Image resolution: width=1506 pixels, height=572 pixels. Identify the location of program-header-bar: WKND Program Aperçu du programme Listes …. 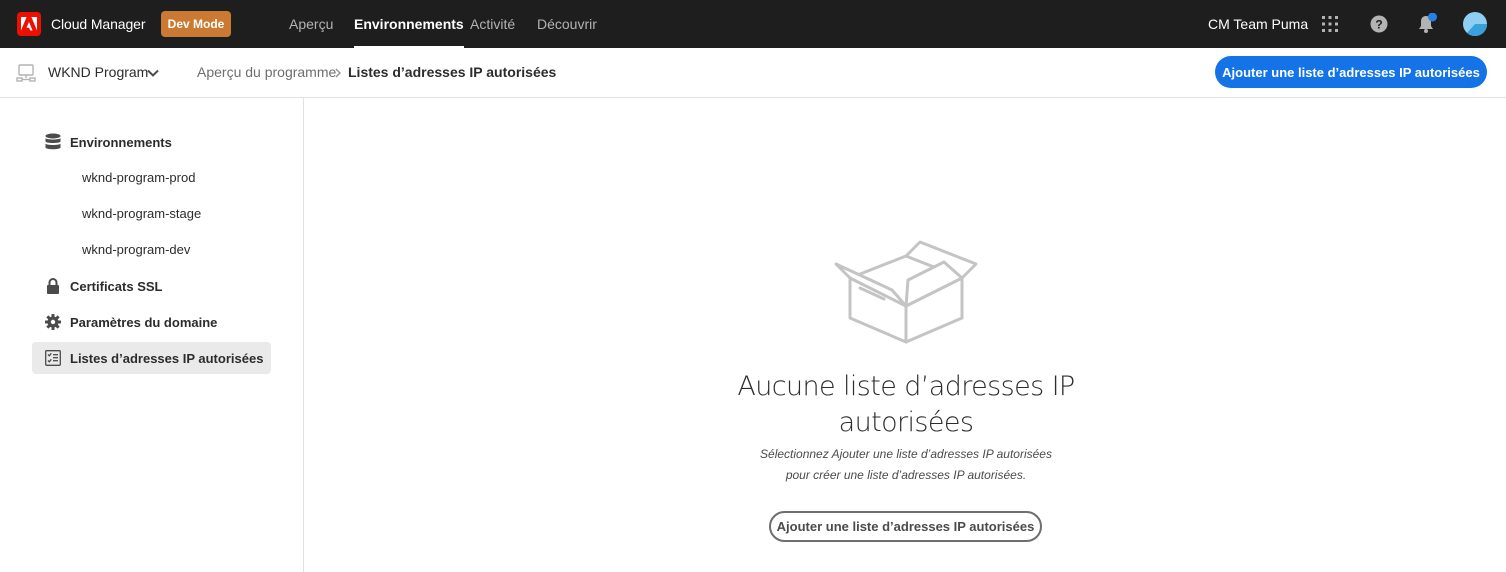
(753, 73).